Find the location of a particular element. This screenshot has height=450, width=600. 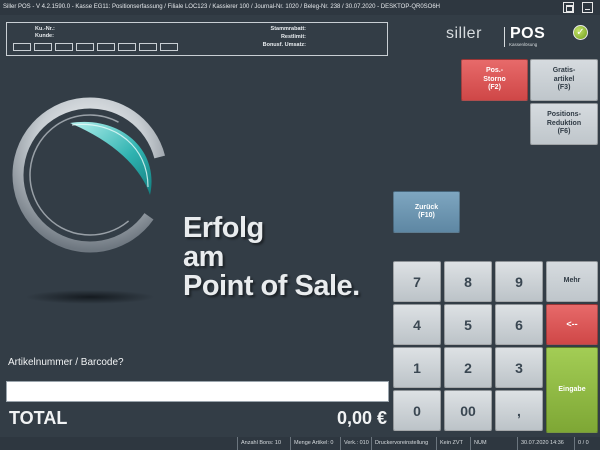

status-article-count: Menge Artikel: 0 is located at coordinates (313, 443).